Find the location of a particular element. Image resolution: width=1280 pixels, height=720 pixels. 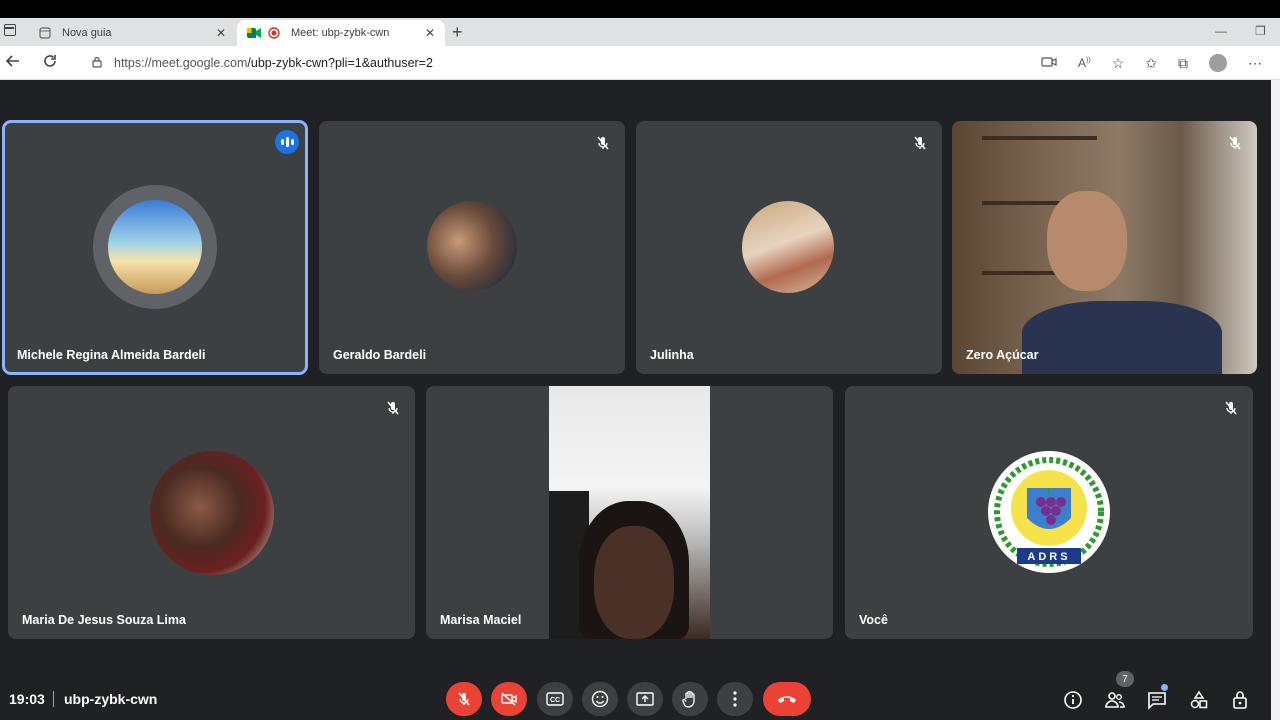

participant-name: Julinha is located at coordinates (672, 355).